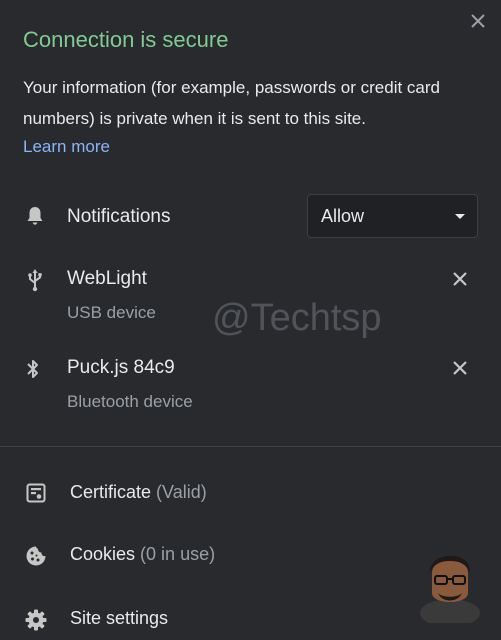  Describe the element at coordinates (119, 216) in the screenshot. I see `notifications-label: Notifications` at that location.